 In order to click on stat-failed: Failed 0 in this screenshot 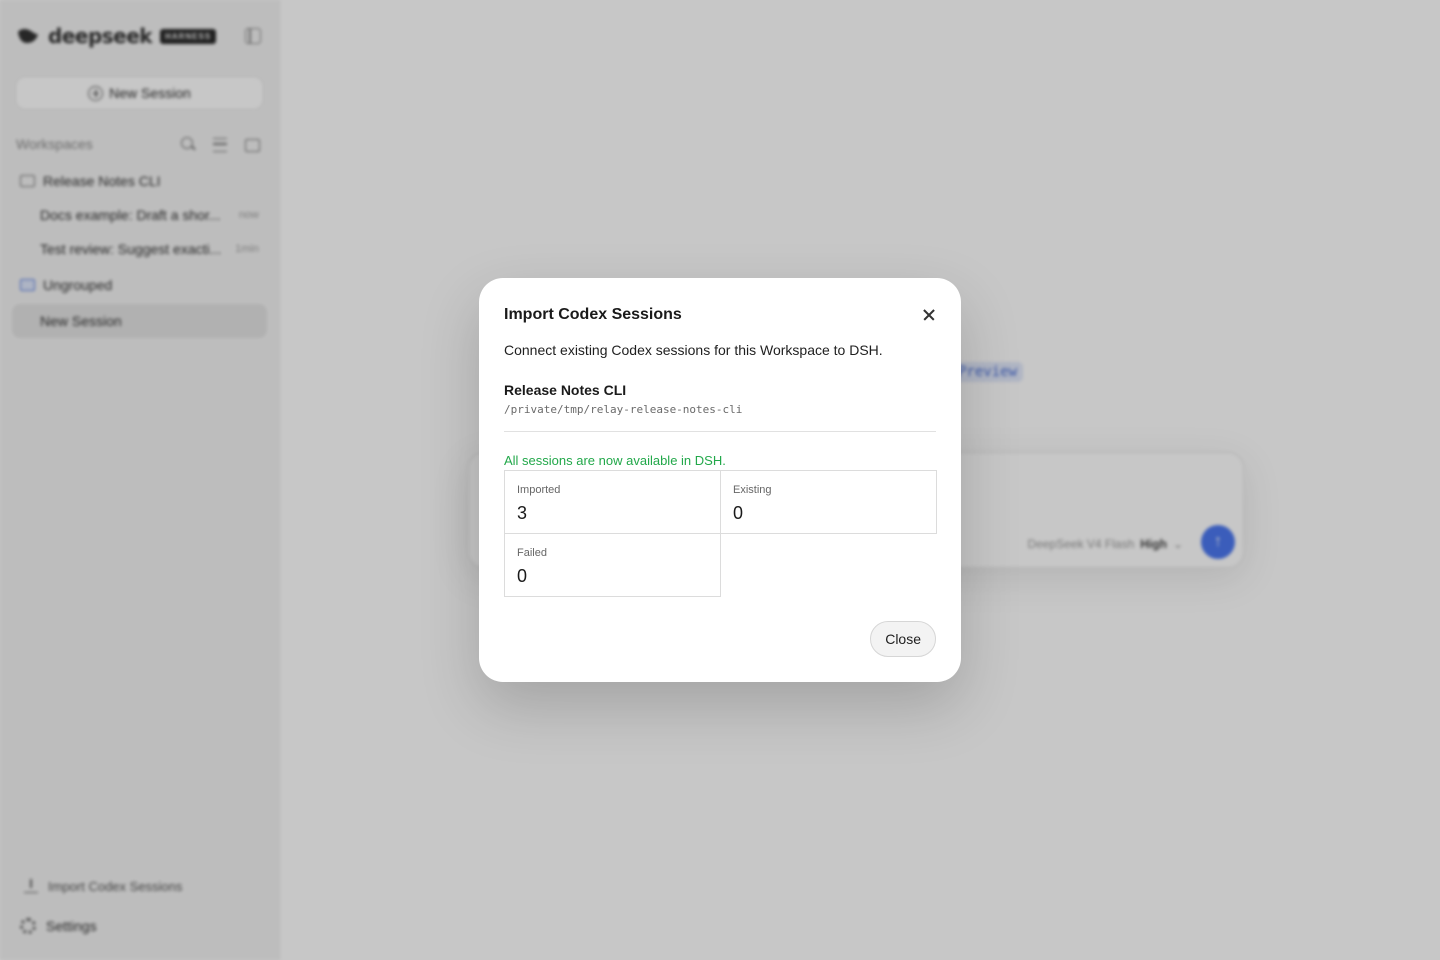, I will do `click(612, 565)`.